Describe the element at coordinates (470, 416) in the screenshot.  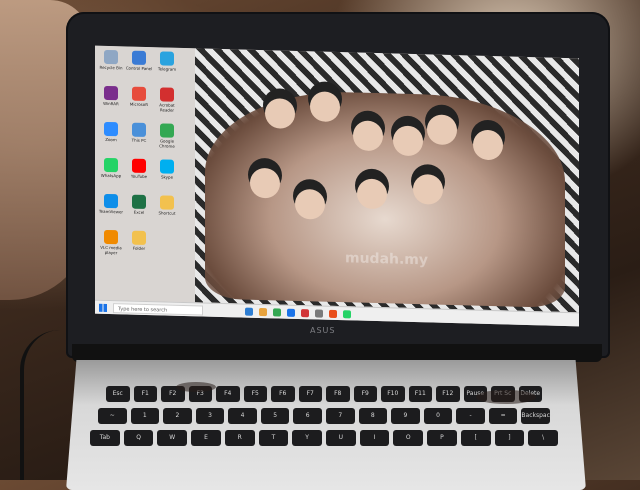
I see `keyboard-key: -` at that location.